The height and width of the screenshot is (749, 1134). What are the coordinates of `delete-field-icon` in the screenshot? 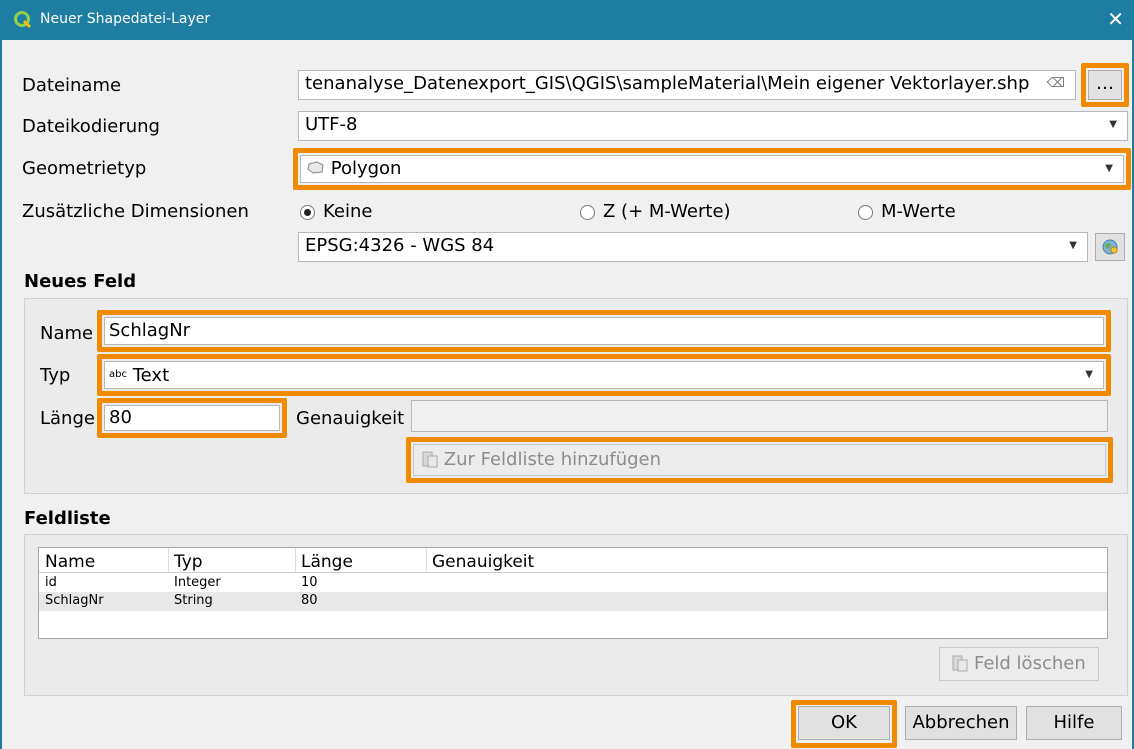 It's located at (960, 663).